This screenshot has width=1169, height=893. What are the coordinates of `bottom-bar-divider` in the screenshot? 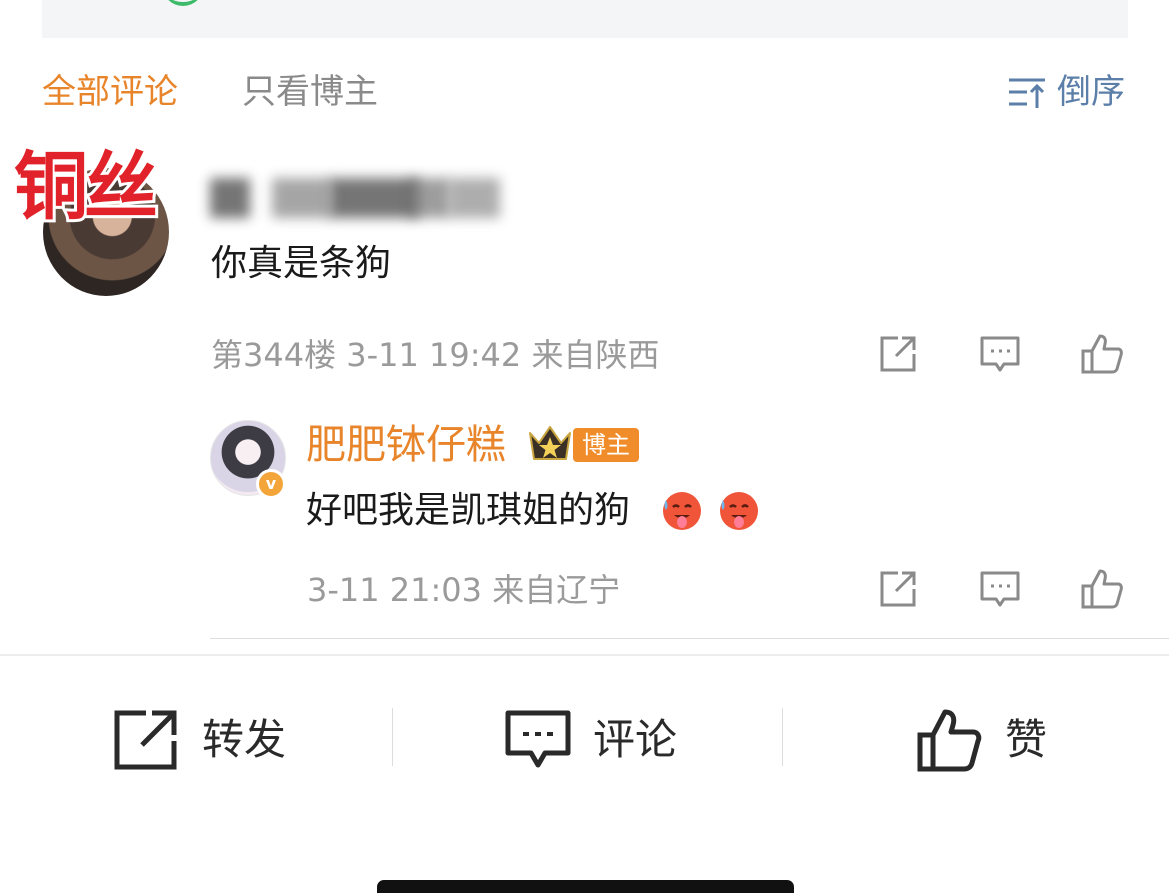 It's located at (584, 655).